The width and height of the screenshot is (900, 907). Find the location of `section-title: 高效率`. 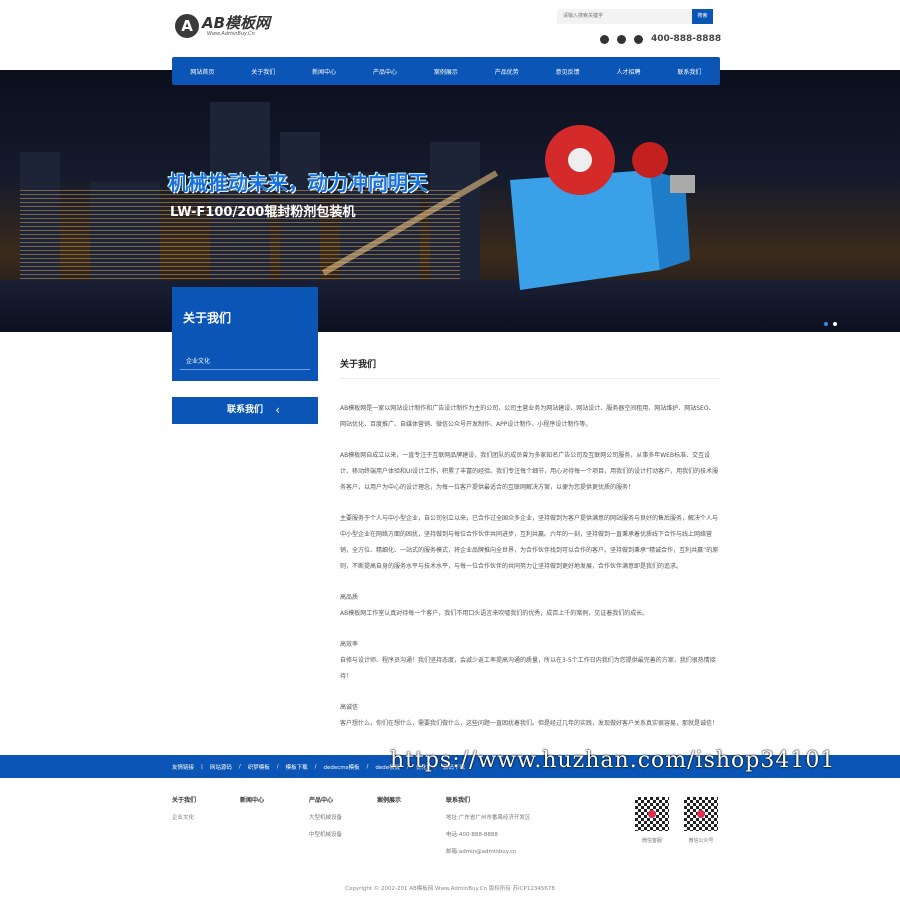

section-title: 高效率 is located at coordinates (349, 644).